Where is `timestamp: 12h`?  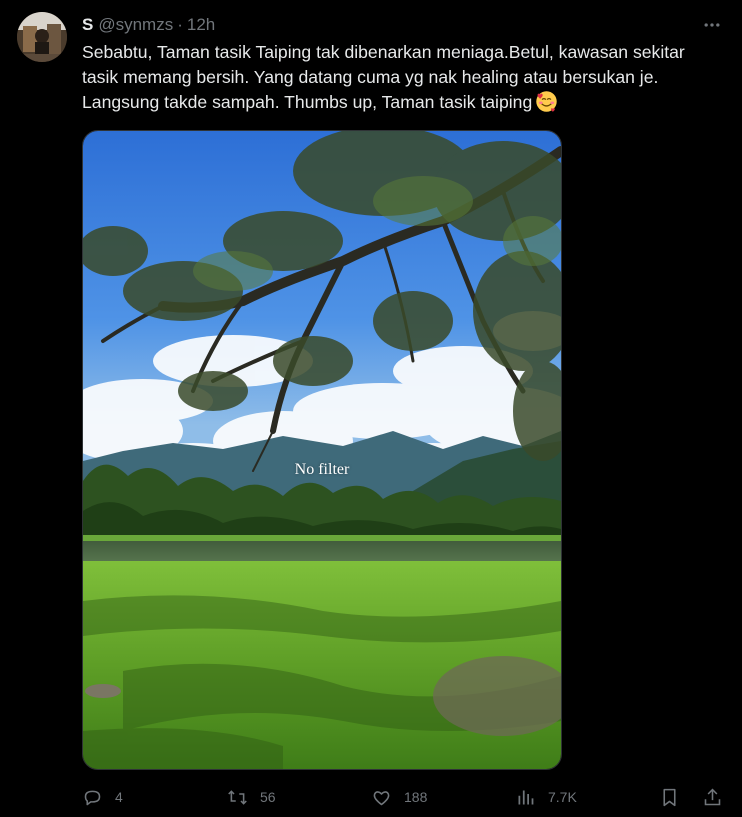
timestamp: 12h is located at coordinates (201, 25).